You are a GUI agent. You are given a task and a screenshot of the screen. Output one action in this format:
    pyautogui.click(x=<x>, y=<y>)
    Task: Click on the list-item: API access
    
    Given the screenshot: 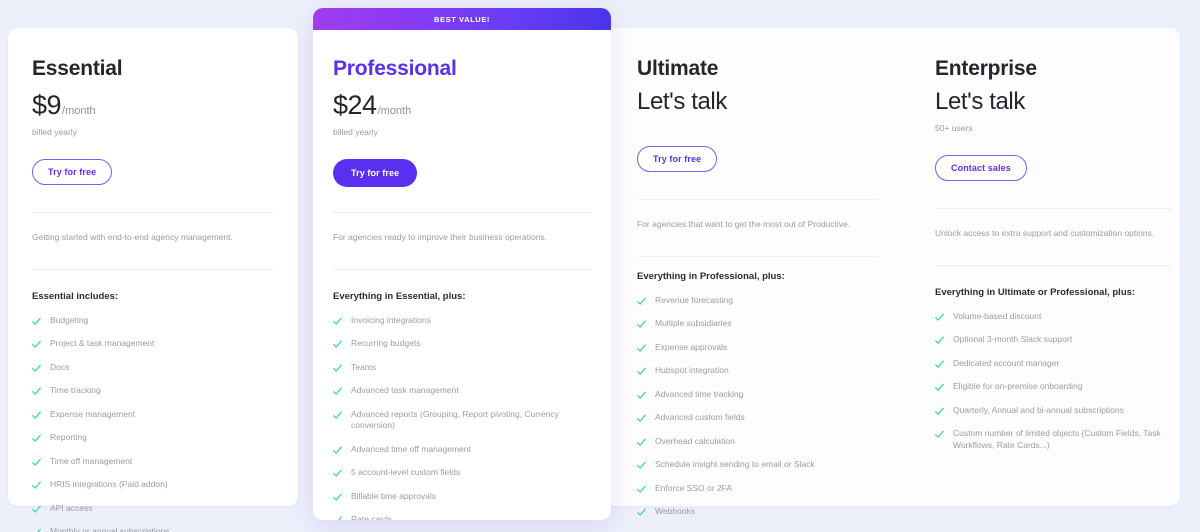 What is the action you would take?
    pyautogui.click(x=153, y=508)
    